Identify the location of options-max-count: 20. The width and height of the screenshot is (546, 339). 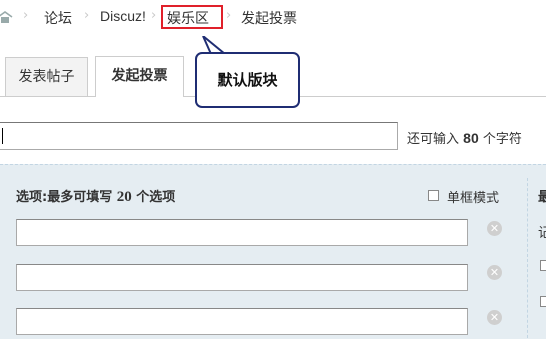
(124, 197).